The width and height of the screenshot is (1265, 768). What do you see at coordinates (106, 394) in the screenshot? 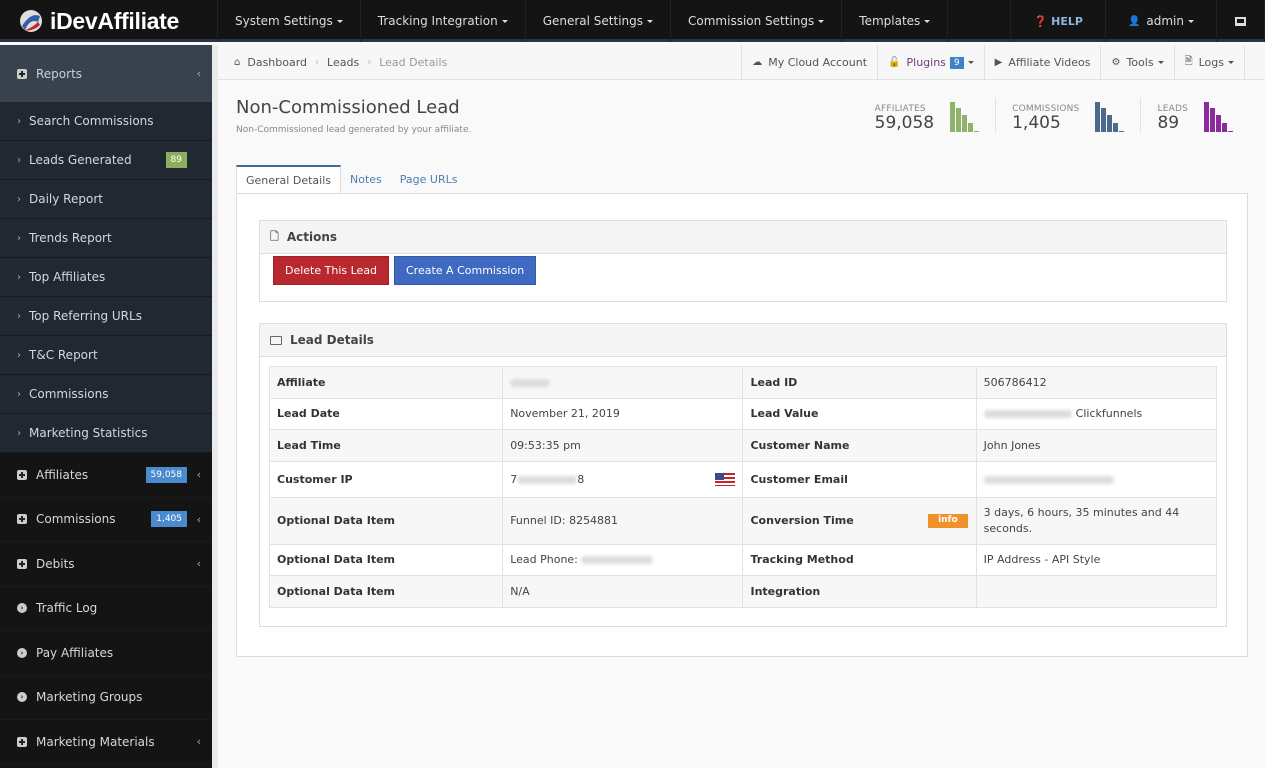
I see `sidebar-subitem-commissions: › Commissions` at bounding box center [106, 394].